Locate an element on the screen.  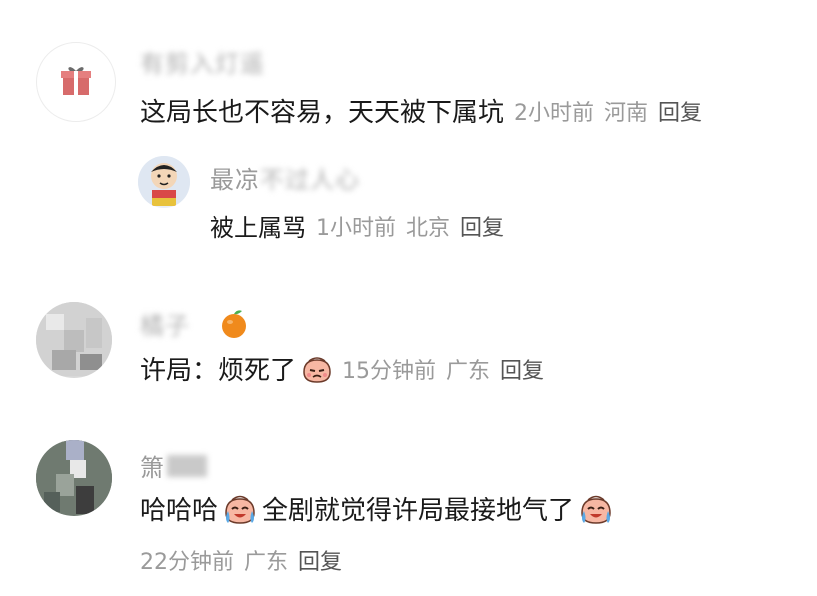
reply-time: 1小时前 is located at coordinates (356, 228).